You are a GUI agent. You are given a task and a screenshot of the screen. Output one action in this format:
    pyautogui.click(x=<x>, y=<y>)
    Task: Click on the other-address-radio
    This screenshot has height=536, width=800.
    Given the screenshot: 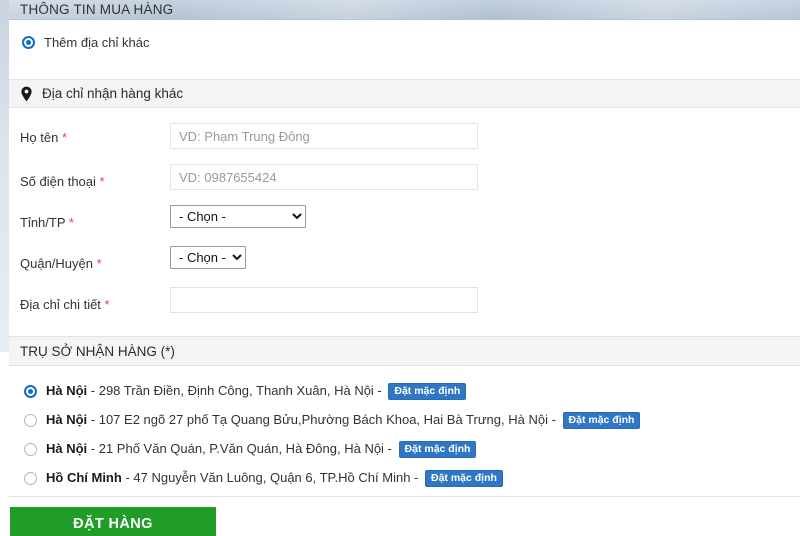 What is the action you would take?
    pyautogui.click(x=28, y=42)
    